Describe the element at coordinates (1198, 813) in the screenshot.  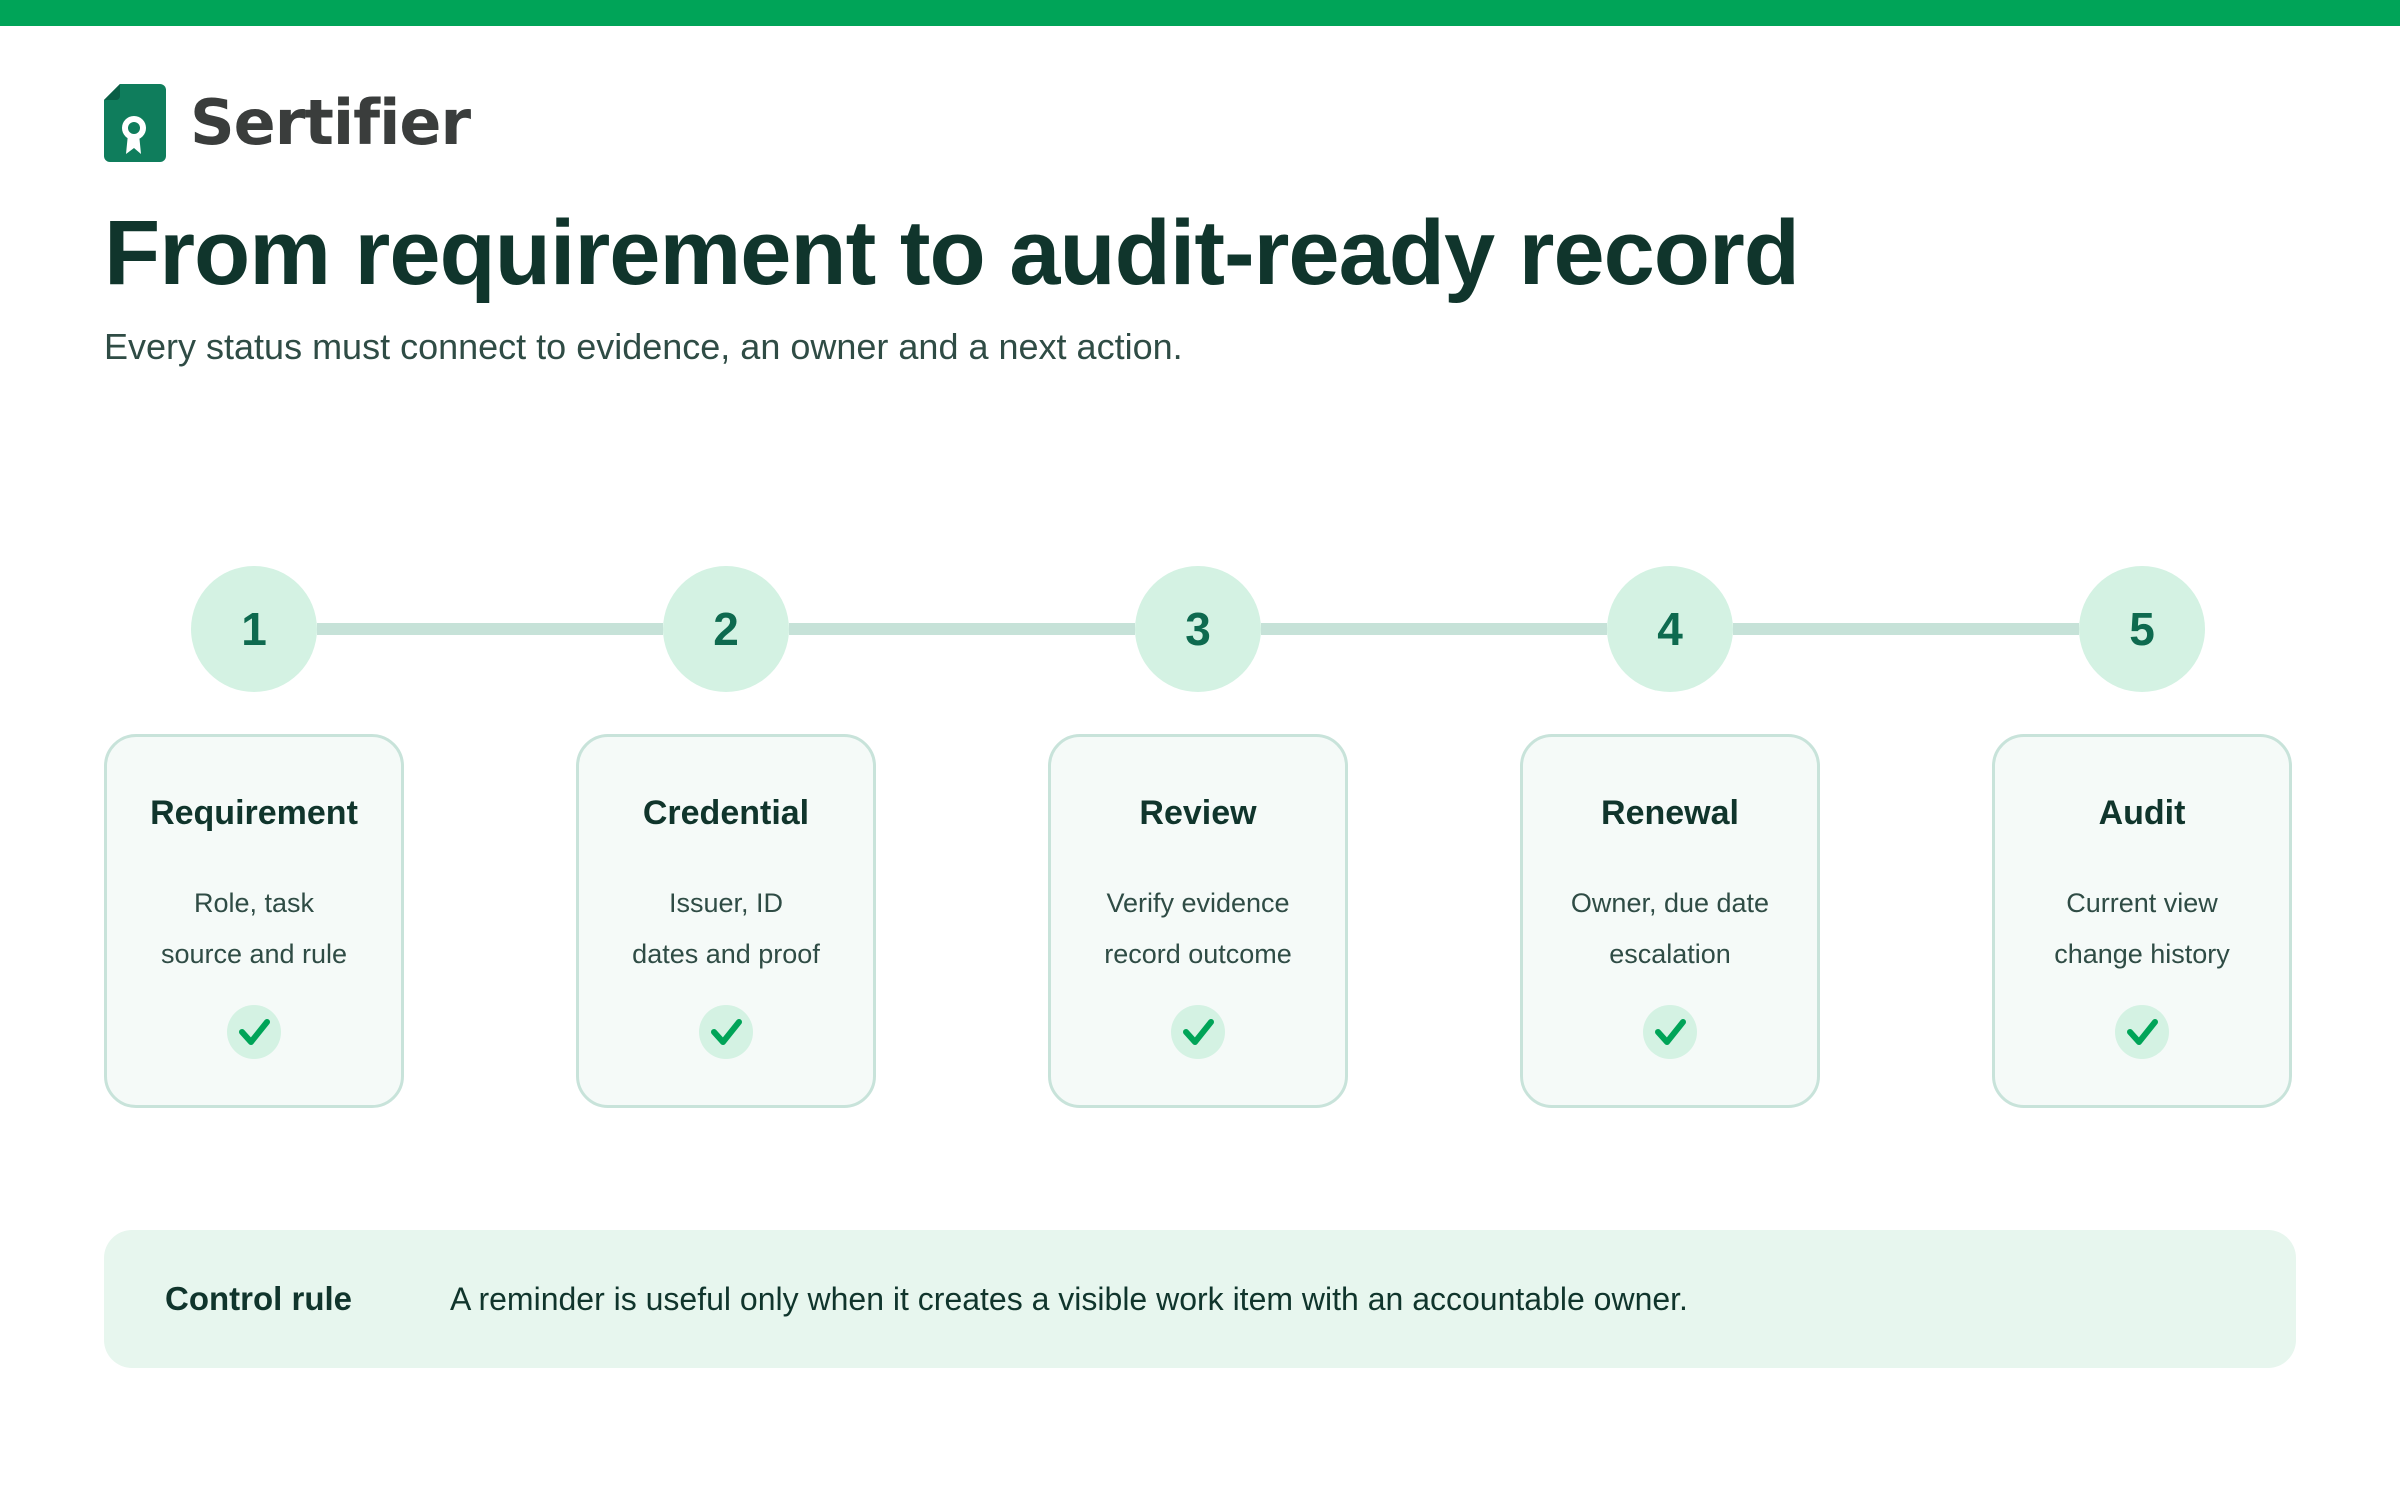
I see `step-title: Review` at that location.